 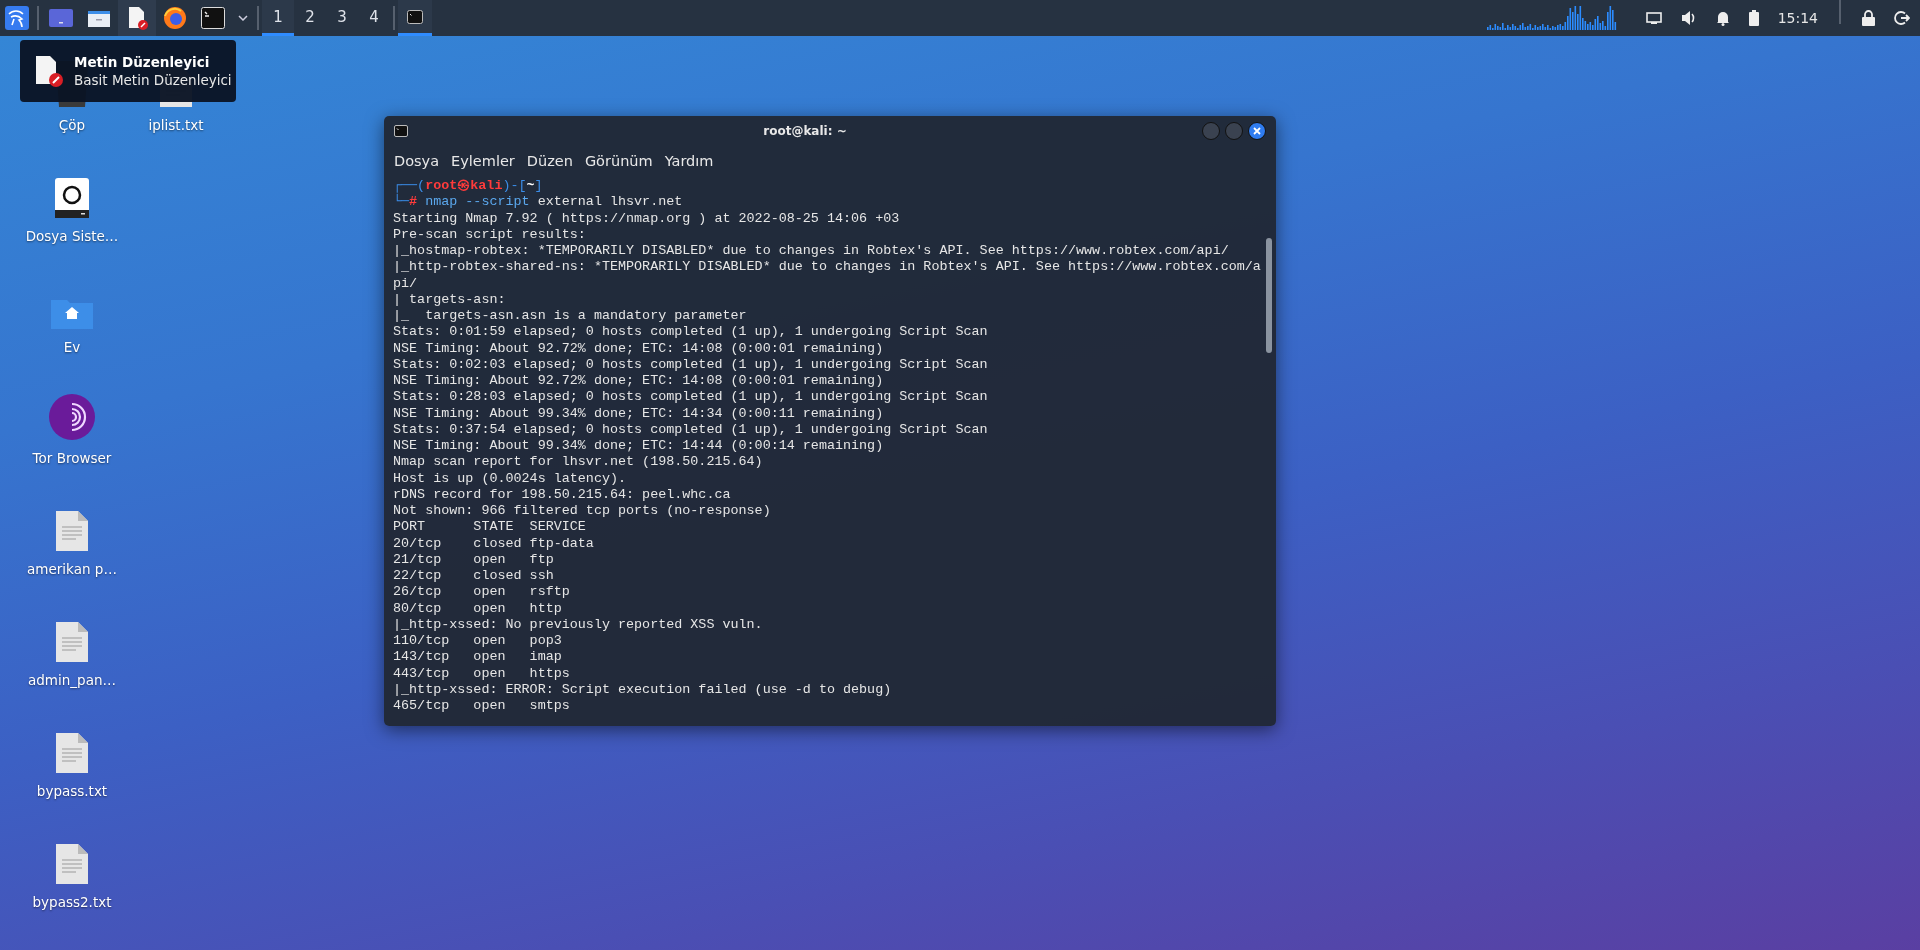 I want to click on terminal-line: rDNS record for 198.50.215.64: peel.whc.ca, so click(x=562, y=494).